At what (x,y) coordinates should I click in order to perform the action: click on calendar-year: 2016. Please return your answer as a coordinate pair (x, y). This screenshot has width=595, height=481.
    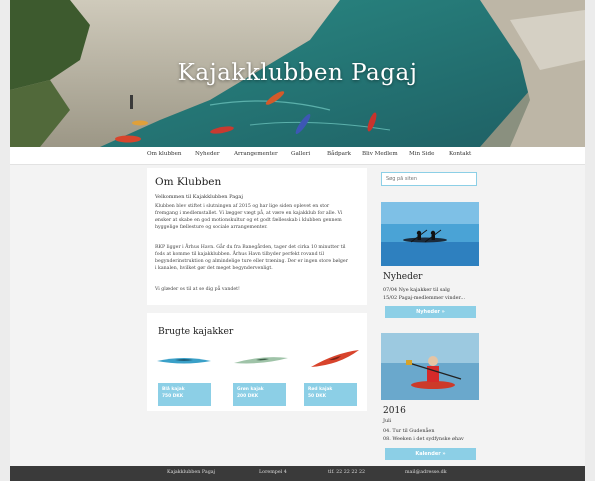
    Looking at the image, I should click on (394, 411).